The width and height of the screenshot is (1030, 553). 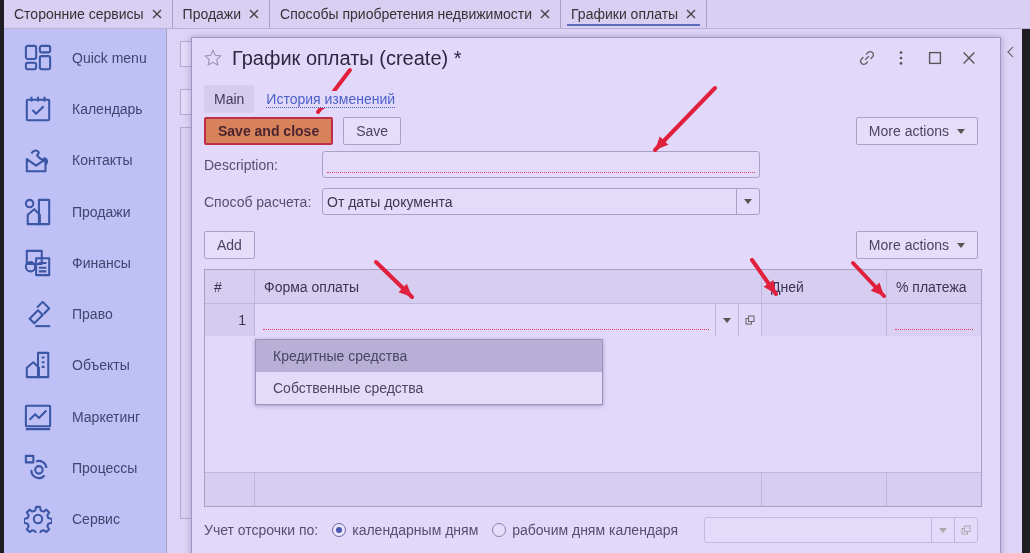 I want to click on dialog-title: График оплаты (create) *, so click(x=347, y=58).